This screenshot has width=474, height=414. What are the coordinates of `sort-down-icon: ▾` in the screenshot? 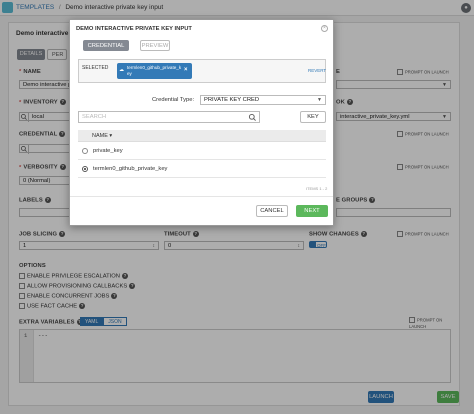 It's located at (111, 136).